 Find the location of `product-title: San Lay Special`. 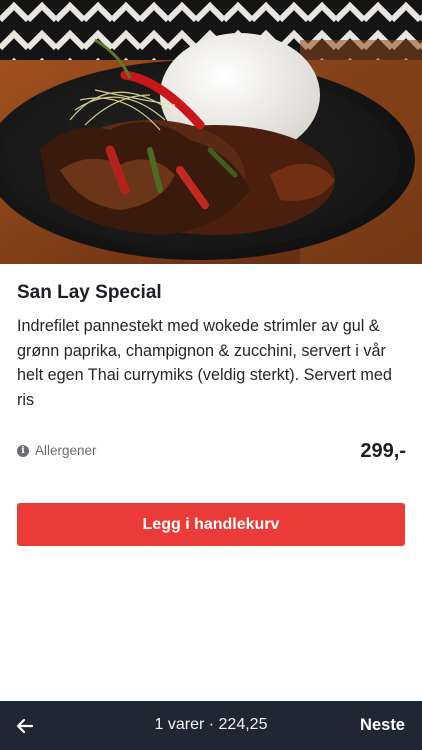

product-title: San Lay Special is located at coordinates (89, 292).